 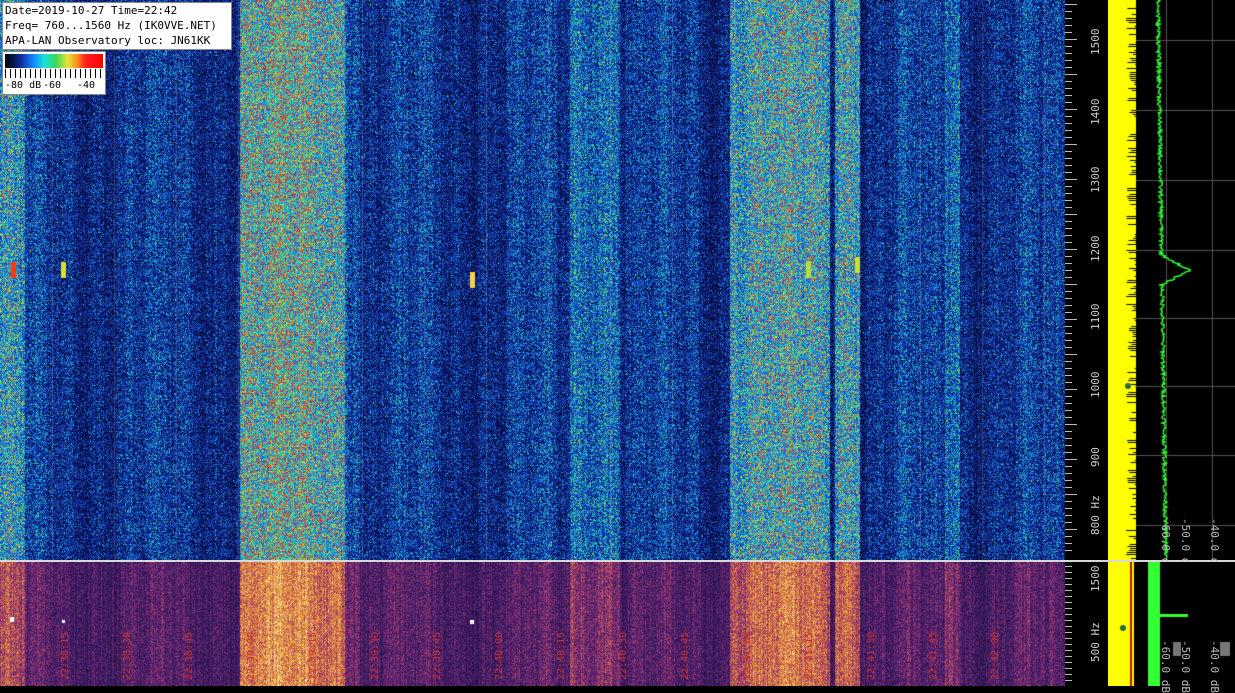 I want to click on db-label-lower: -60.0 dB, so click(x=1165, y=666).